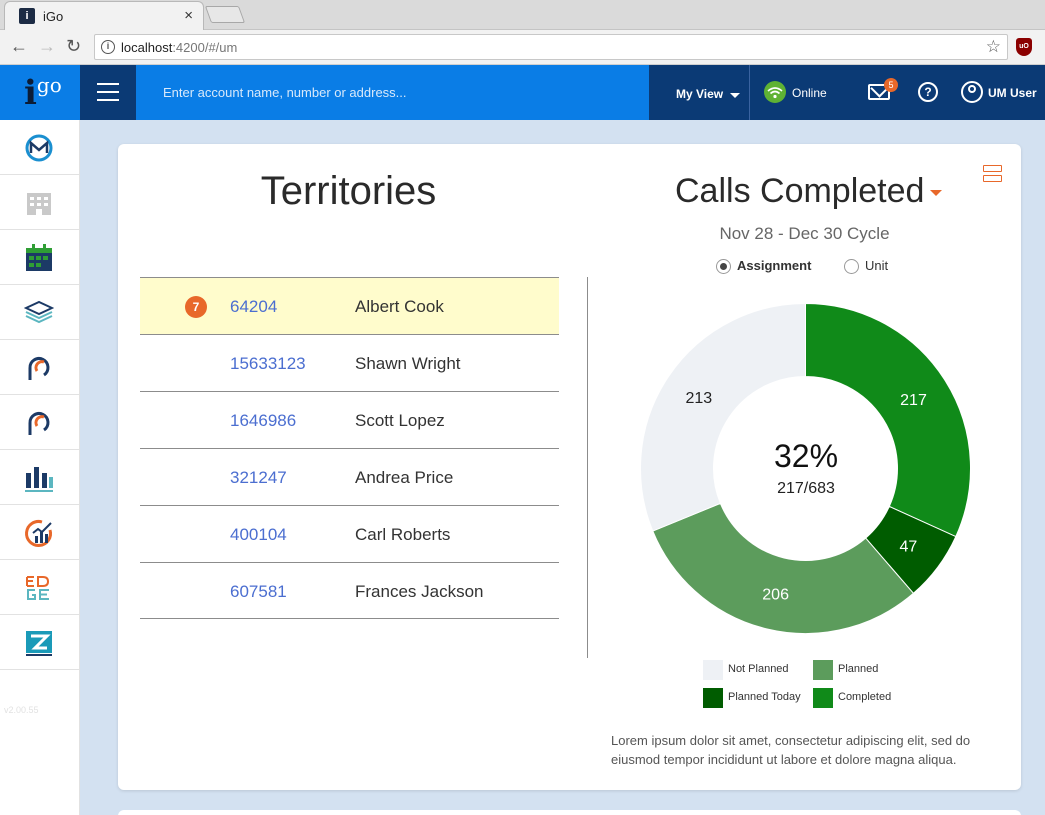 The width and height of the screenshot is (1045, 815). Describe the element at coordinates (723, 267) in the screenshot. I see `radio-selected-icon` at that location.